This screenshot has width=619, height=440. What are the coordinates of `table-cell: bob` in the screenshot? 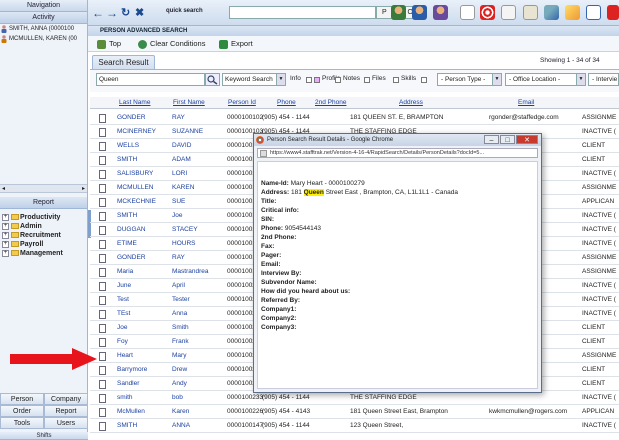 It's located at (199, 398).